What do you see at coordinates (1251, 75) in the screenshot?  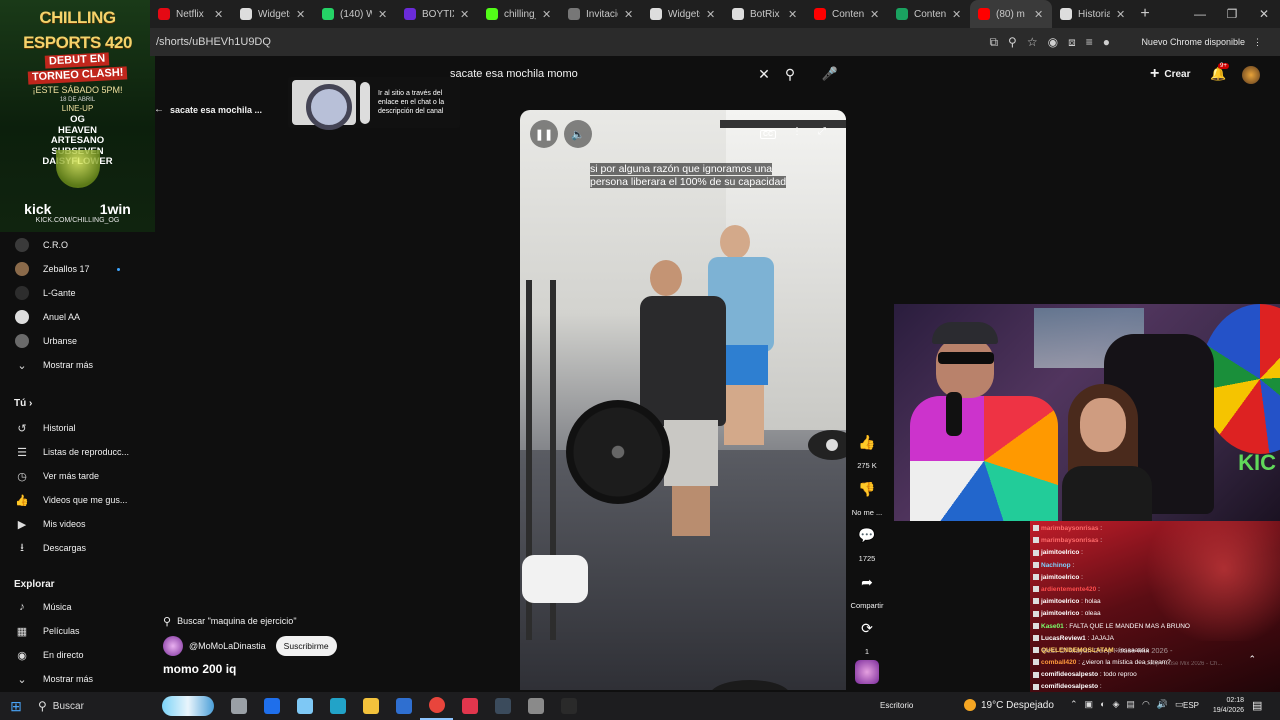 I see `account-avatar` at bounding box center [1251, 75].